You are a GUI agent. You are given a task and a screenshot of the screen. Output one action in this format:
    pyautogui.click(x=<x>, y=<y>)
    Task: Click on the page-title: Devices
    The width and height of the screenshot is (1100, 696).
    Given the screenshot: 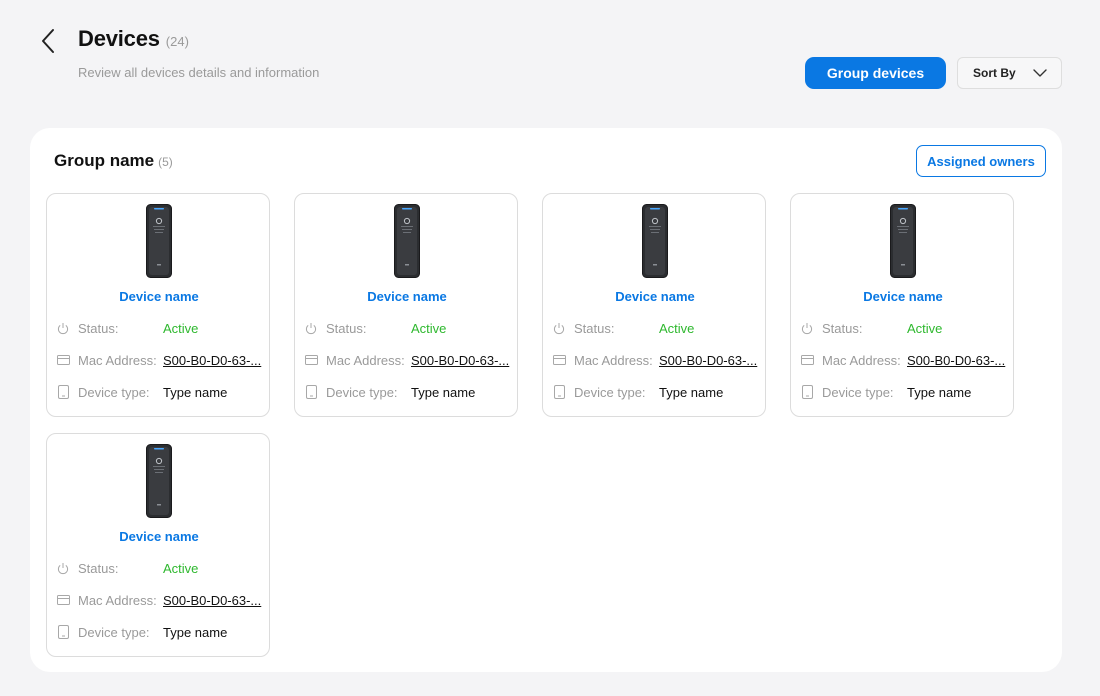 What is the action you would take?
    pyautogui.click(x=119, y=38)
    